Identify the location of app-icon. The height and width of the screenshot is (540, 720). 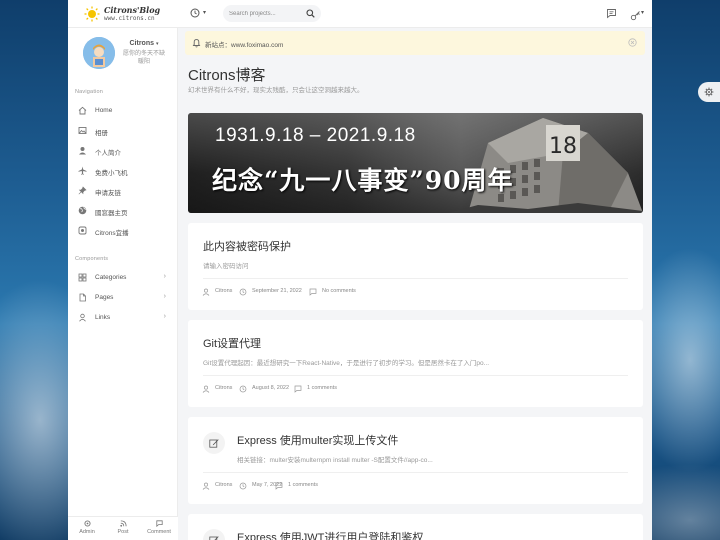
(82, 230).